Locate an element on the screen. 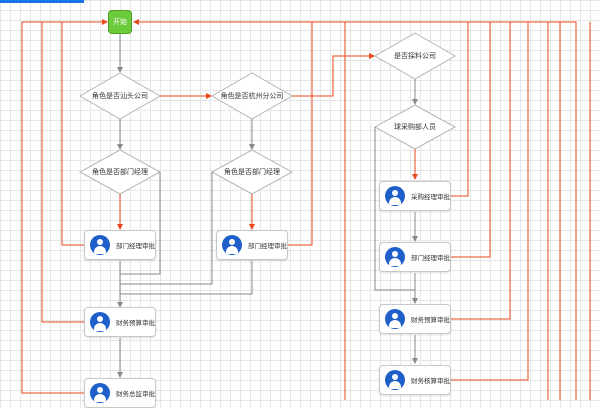 This screenshot has height=408, width=599. flow-dept-b-task-down is located at coordinates (186, 278).